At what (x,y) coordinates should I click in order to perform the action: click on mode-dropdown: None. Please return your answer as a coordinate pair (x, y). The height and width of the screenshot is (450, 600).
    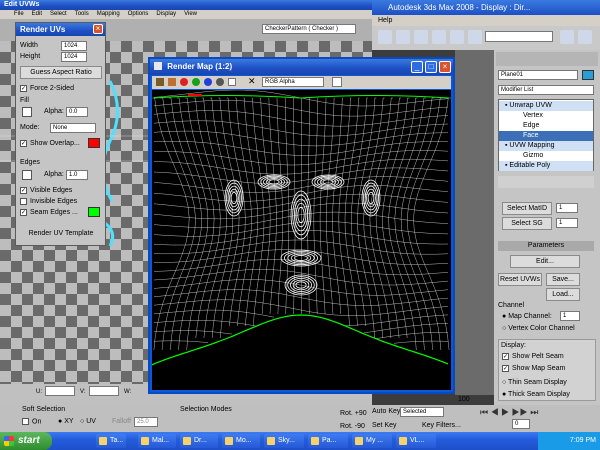
    Looking at the image, I should click on (73, 128).